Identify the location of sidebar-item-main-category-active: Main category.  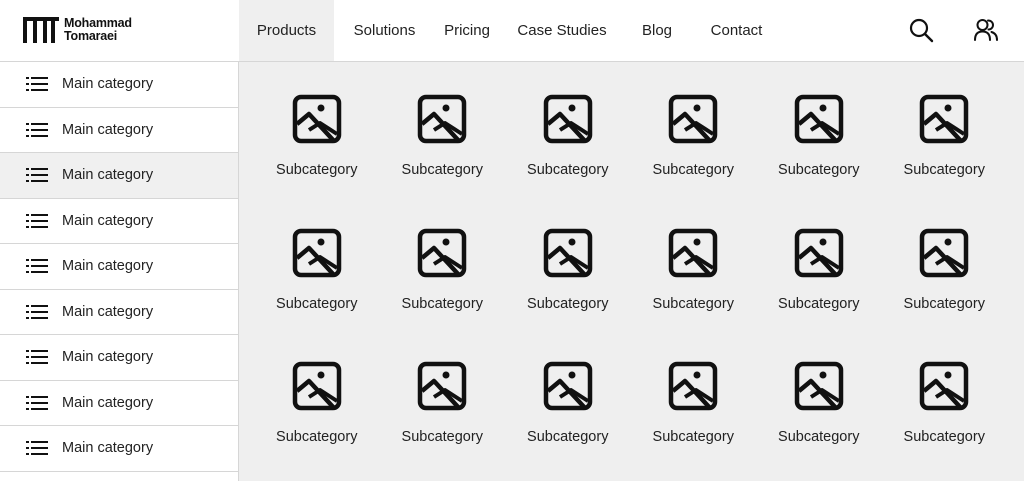
(119, 176).